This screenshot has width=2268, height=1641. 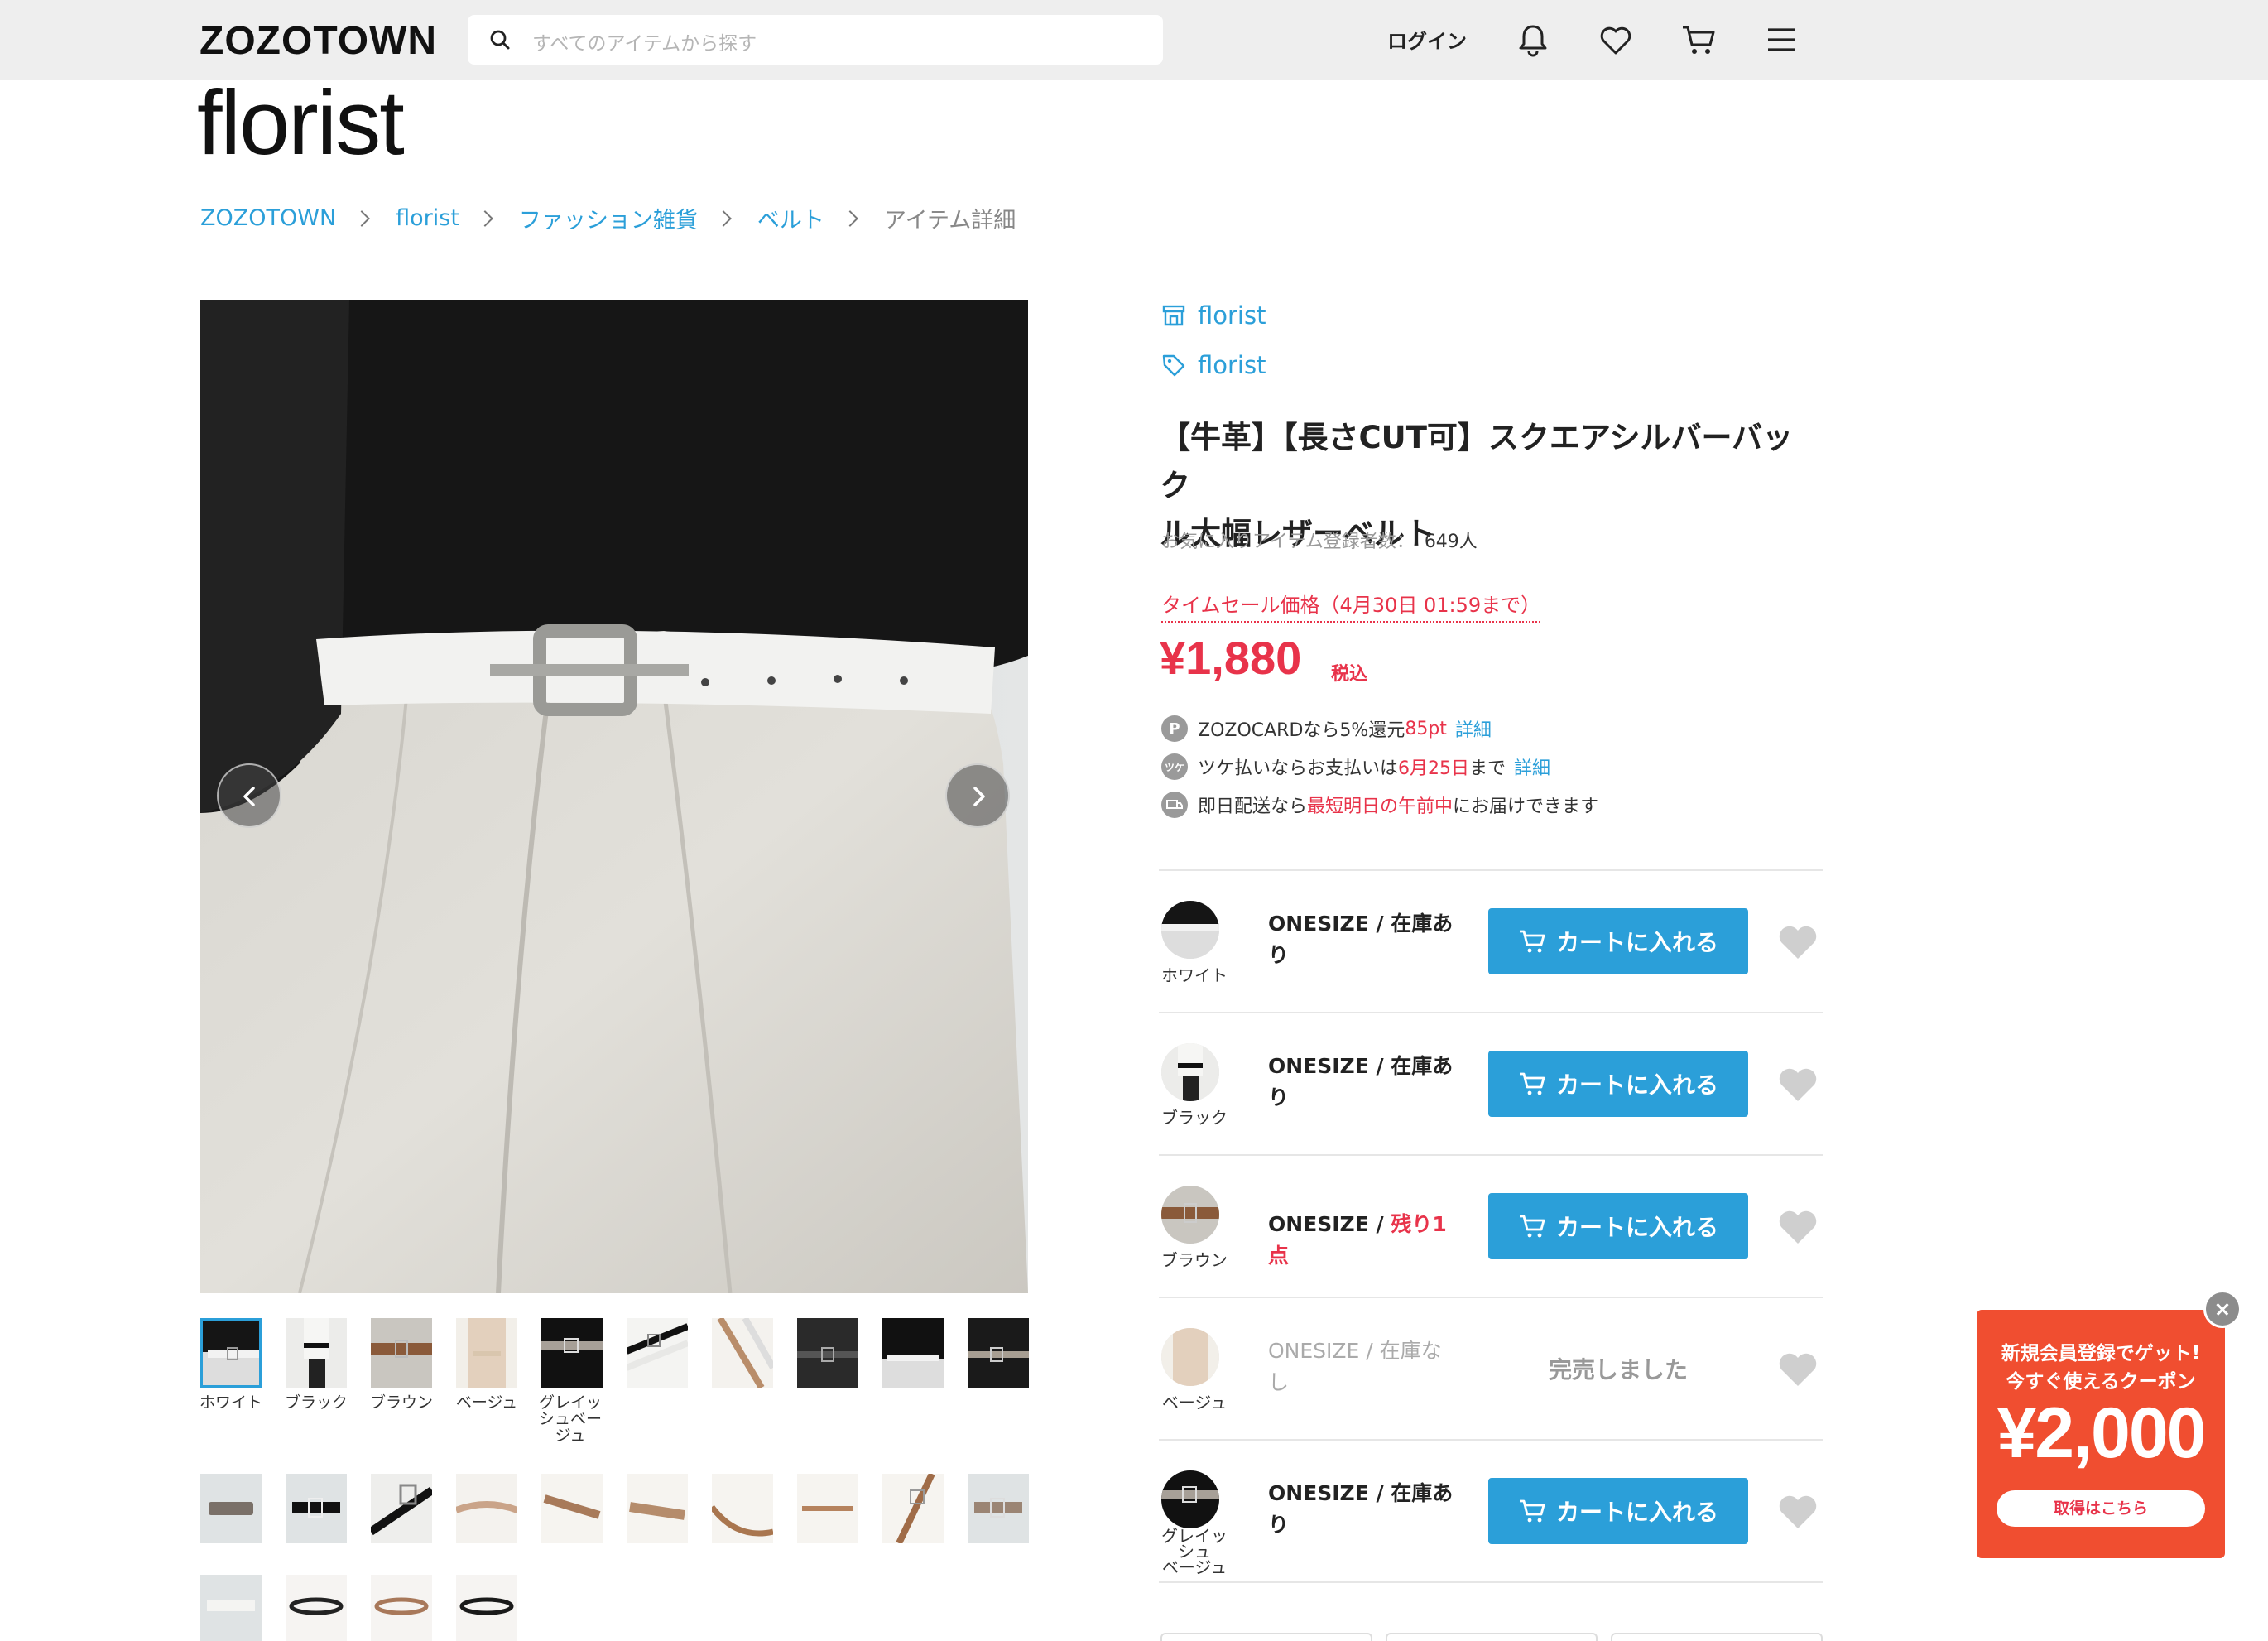 What do you see at coordinates (1618, 941) in the screenshot?
I see `add-to-cart-button-white: カートに入れる` at bounding box center [1618, 941].